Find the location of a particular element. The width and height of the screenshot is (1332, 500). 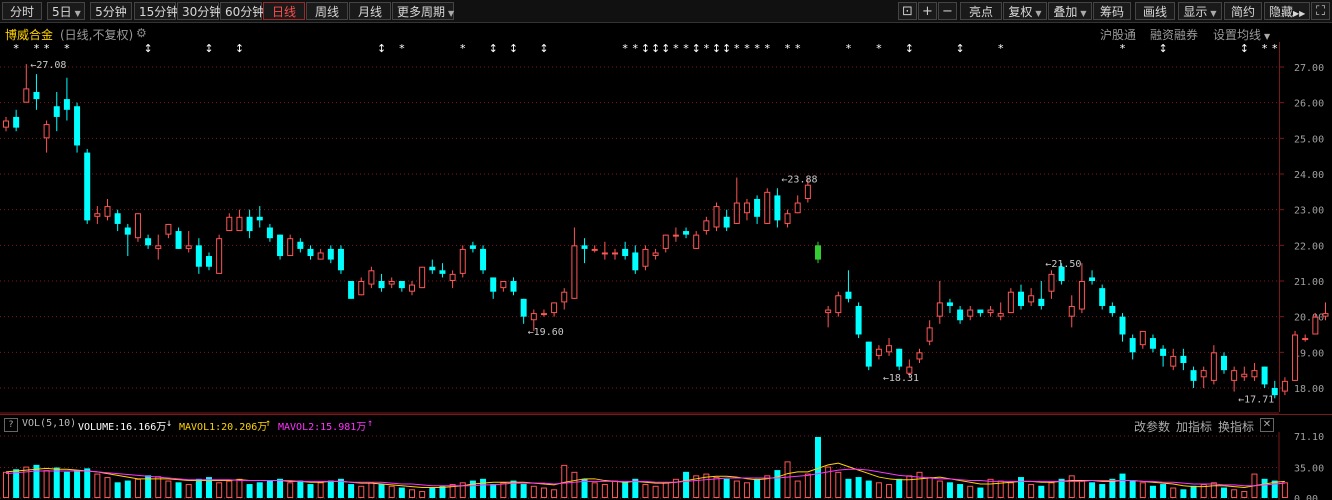

gear-icon: ⚙ is located at coordinates (141, 33).